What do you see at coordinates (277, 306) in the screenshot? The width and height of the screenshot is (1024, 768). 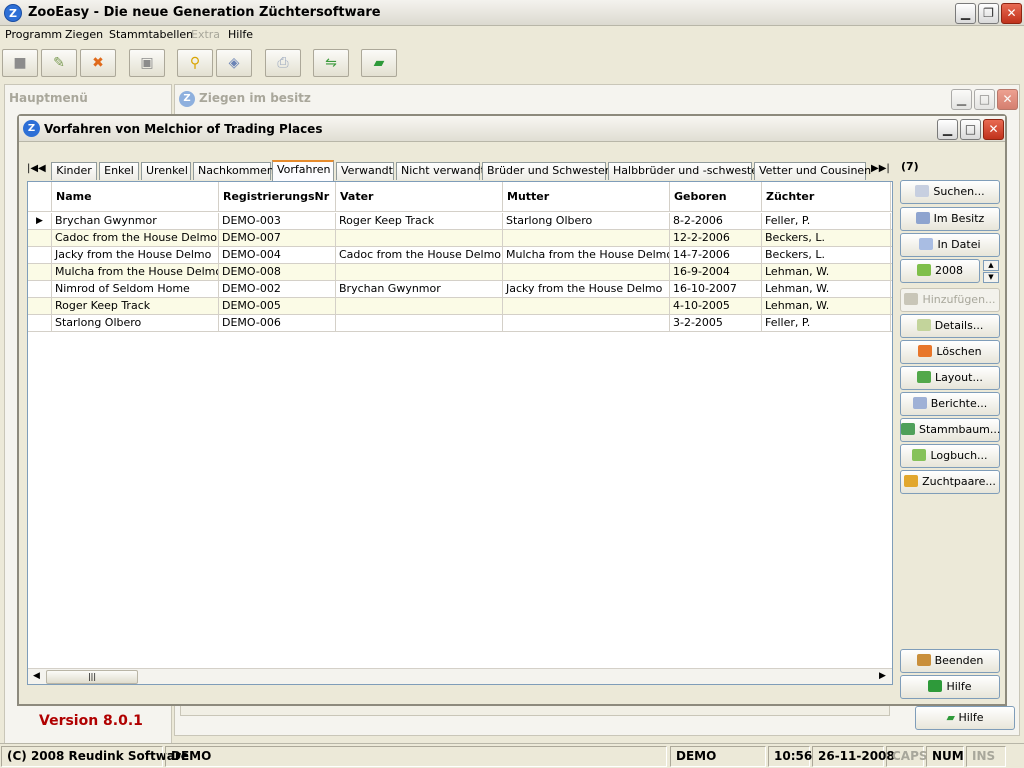 I see `cell-registrierungsnr: DEMO-005` at bounding box center [277, 306].